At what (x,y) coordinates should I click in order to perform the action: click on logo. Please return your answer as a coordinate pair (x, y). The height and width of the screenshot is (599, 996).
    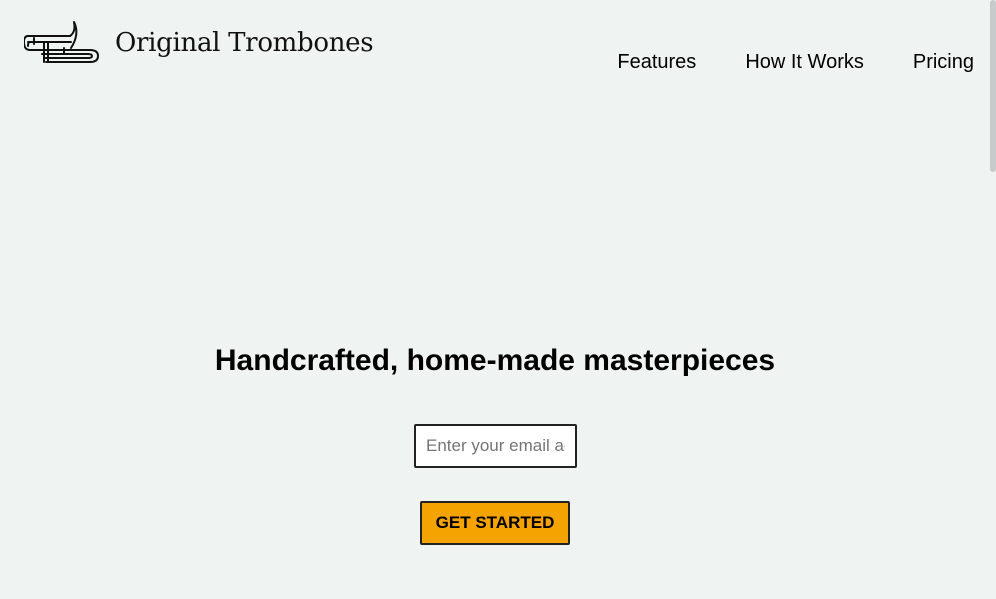
    Looking at the image, I should click on (61, 44).